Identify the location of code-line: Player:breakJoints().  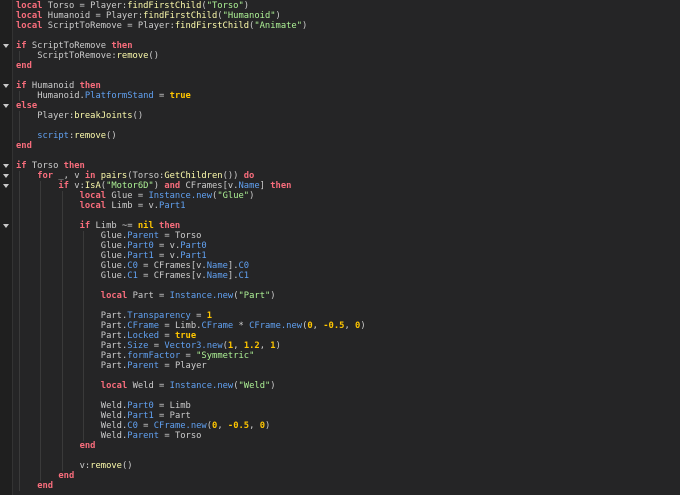
(90, 116).